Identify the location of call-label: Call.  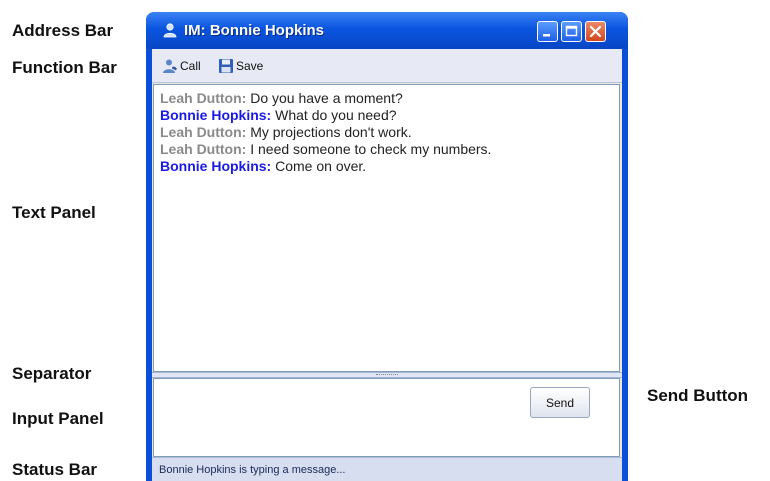
(190, 66).